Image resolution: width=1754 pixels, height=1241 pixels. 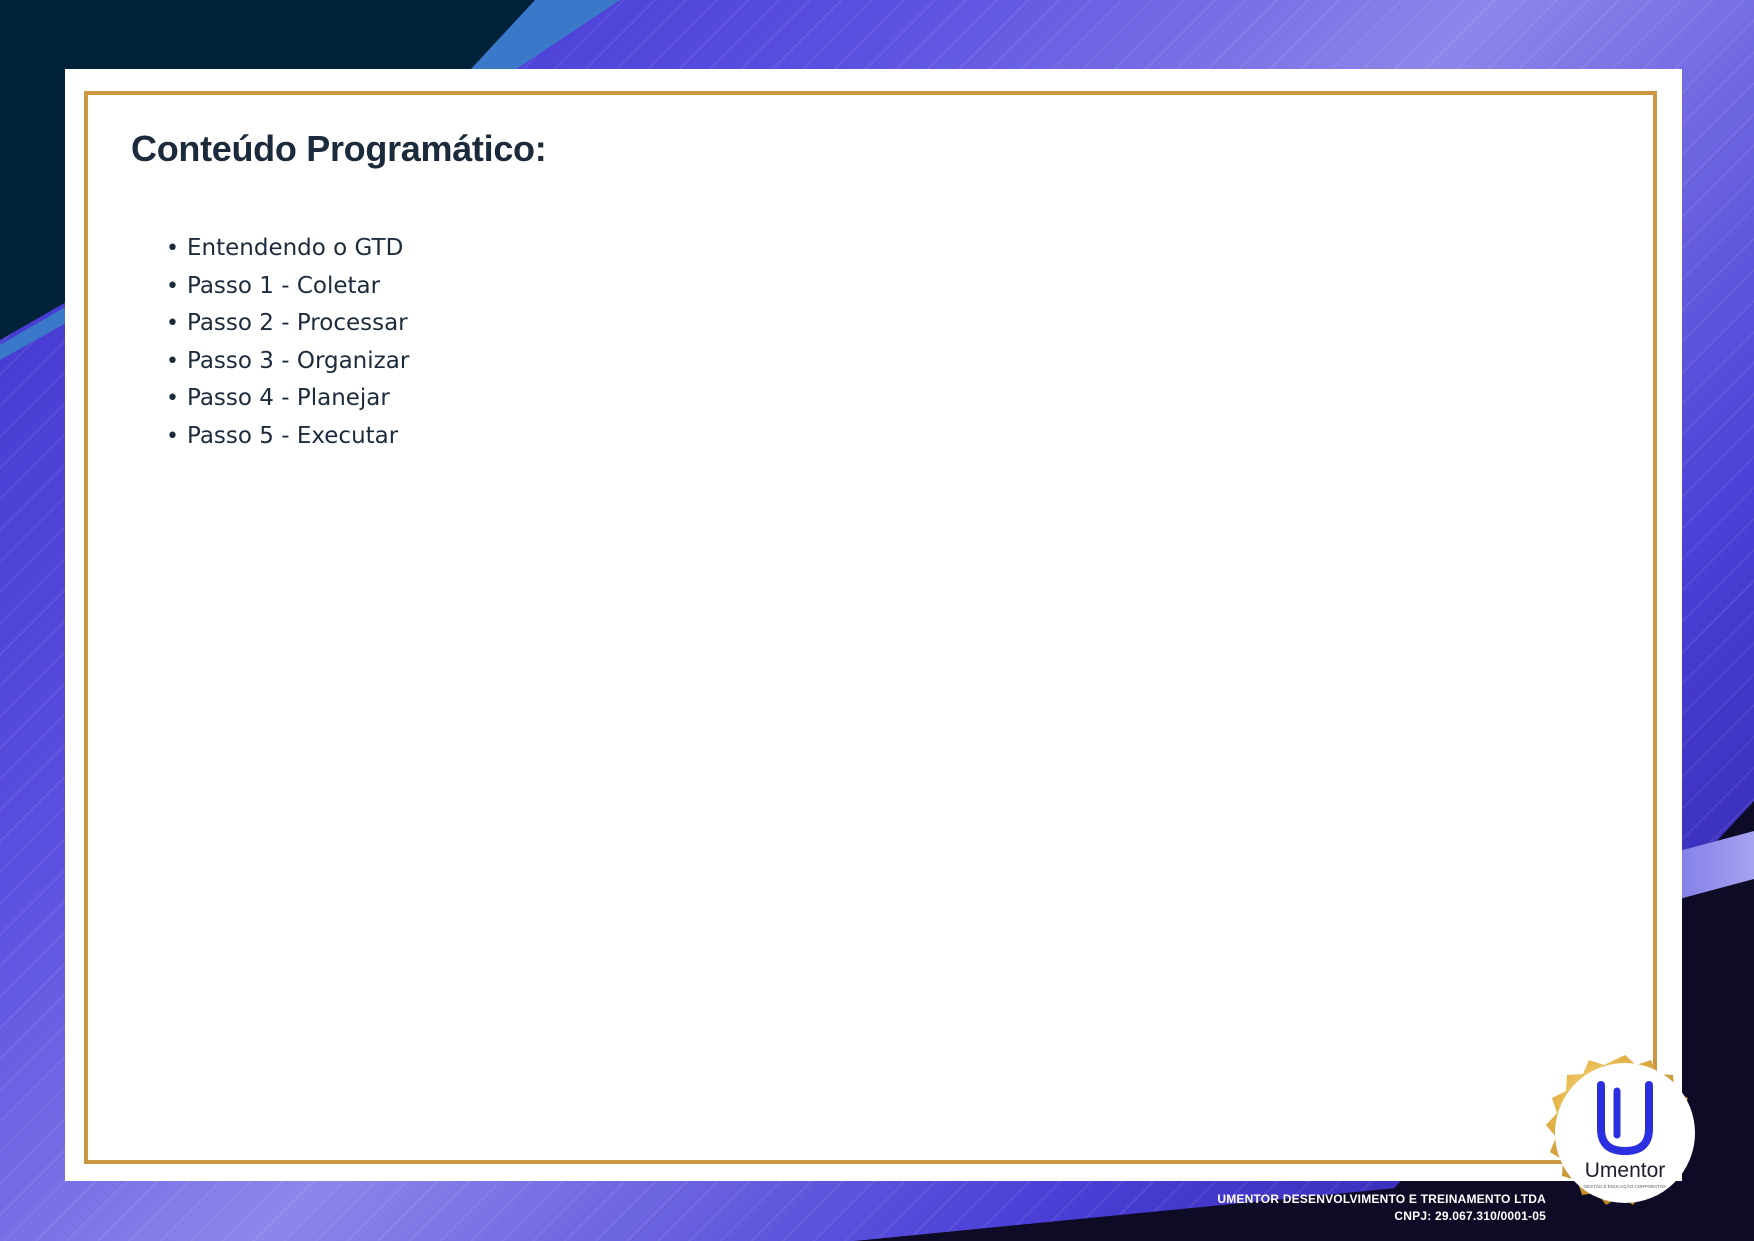 What do you see at coordinates (297, 323) in the screenshot?
I see `topic-label: Passo 2 - Processar` at bounding box center [297, 323].